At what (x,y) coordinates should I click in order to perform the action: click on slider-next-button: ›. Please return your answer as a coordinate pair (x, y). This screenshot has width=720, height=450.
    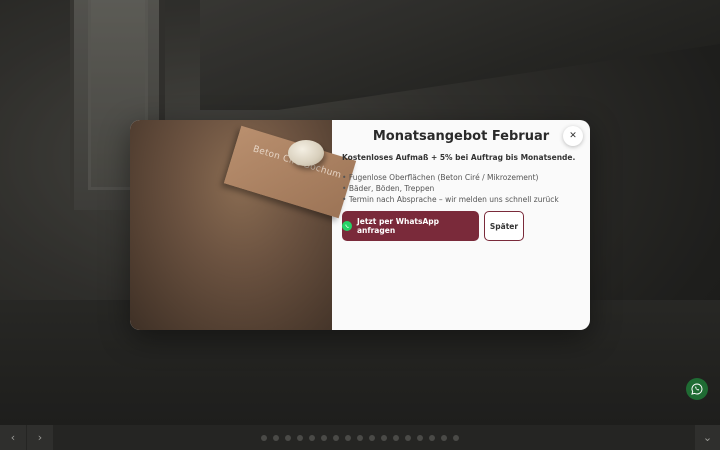
    Looking at the image, I should click on (40, 437).